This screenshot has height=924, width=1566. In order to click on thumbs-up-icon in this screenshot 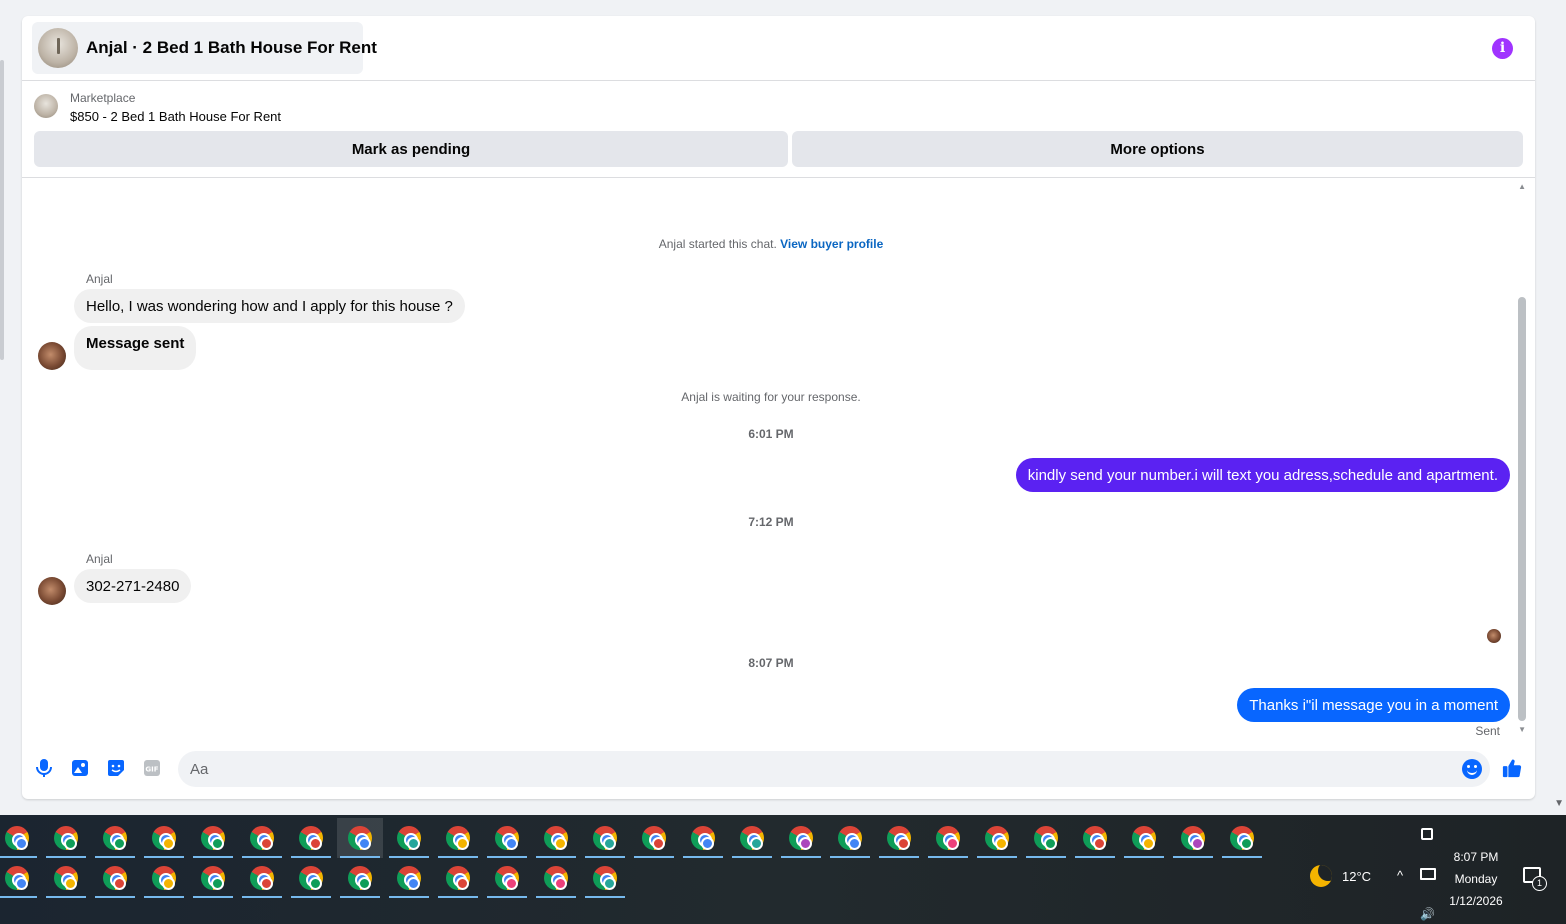, I will do `click(1512, 768)`.